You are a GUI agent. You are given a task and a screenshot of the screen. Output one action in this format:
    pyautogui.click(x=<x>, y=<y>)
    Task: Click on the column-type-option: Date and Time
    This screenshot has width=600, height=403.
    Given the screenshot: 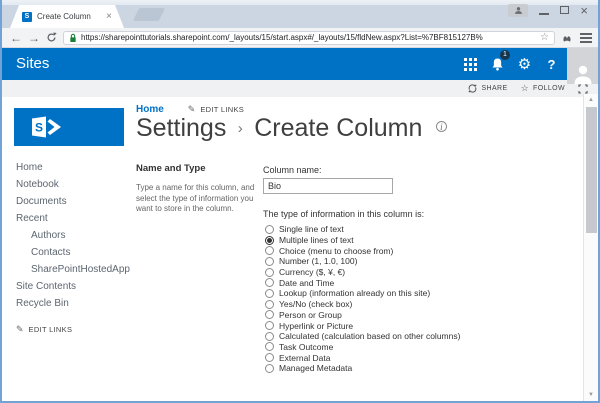 What is the action you would take?
    pyautogui.click(x=419, y=282)
    